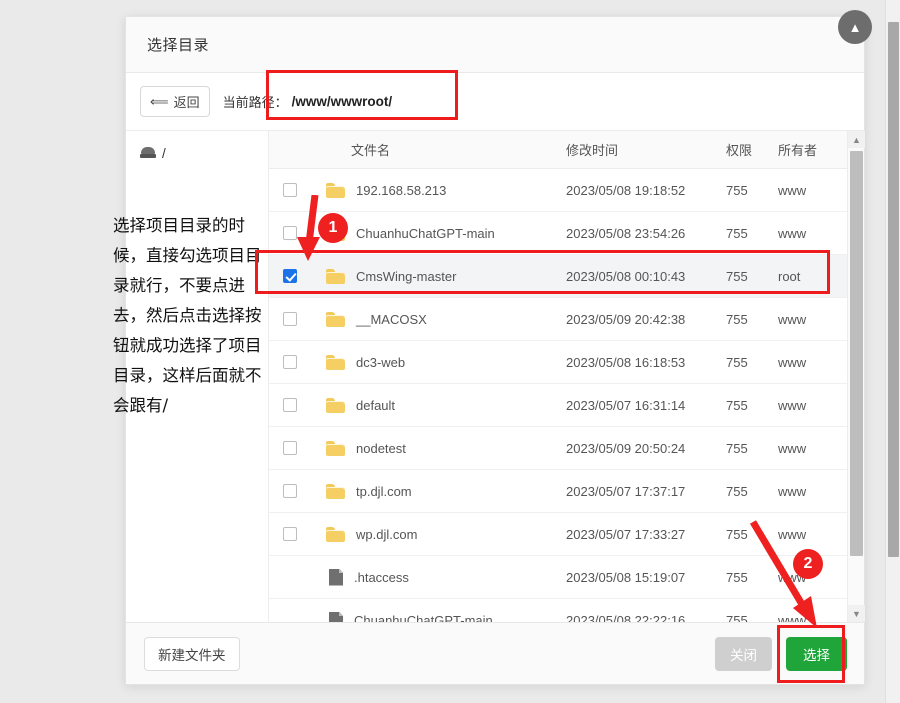 Image resolution: width=900 pixels, height=703 pixels. Describe the element at coordinates (197, 153) in the screenshot. I see `tree-item-root: /` at that location.